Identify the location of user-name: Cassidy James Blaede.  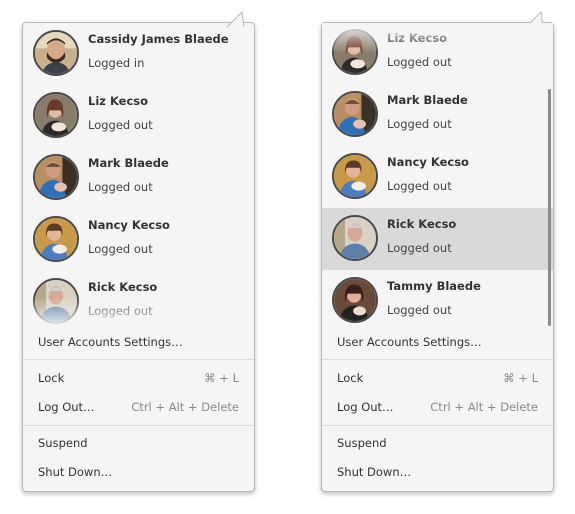
(158, 39).